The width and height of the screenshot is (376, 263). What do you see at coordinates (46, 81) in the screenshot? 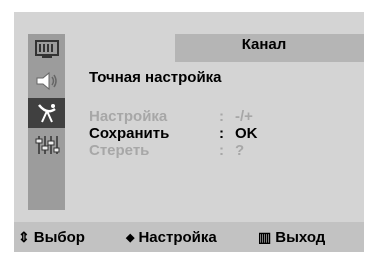
I see `sound-icon` at bounding box center [46, 81].